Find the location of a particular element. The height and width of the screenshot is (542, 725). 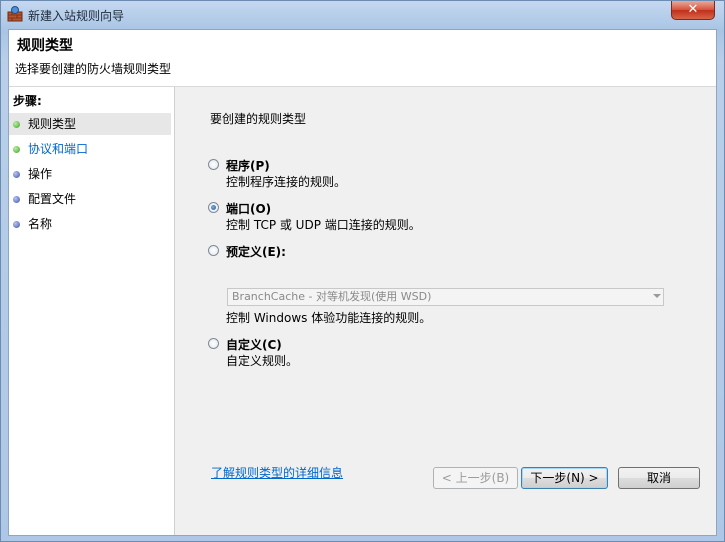

wizard-header: 规则类型 选择要创建的防火墙规则类型 is located at coordinates (362, 58).